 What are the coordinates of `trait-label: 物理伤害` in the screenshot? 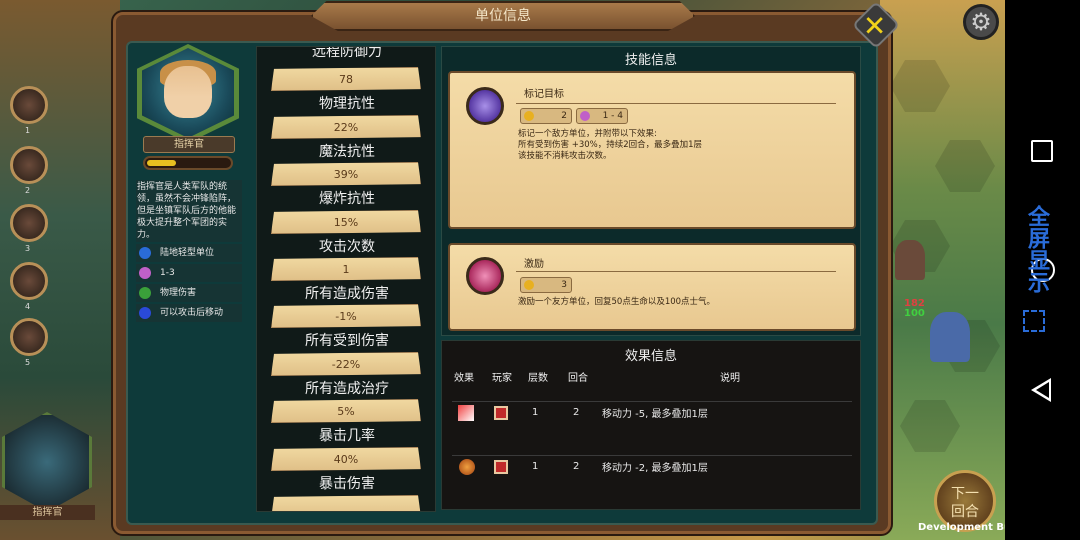 It's located at (178, 293).